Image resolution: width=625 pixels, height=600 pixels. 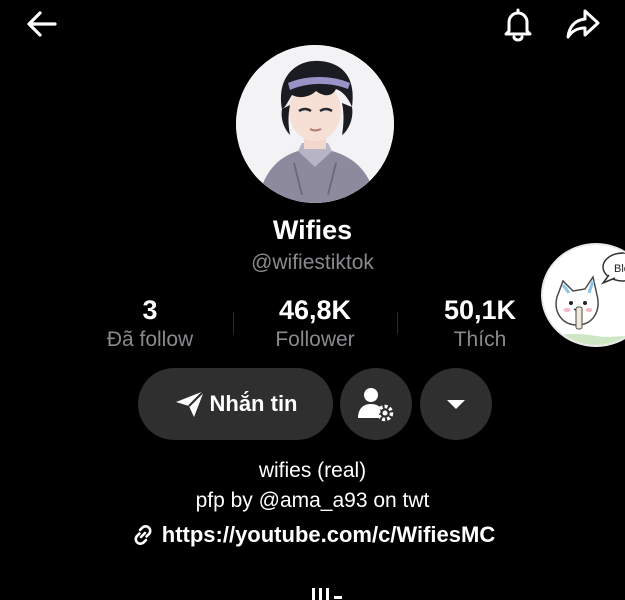 I want to click on stat-followers: 46,8K Follower, so click(x=315, y=323).